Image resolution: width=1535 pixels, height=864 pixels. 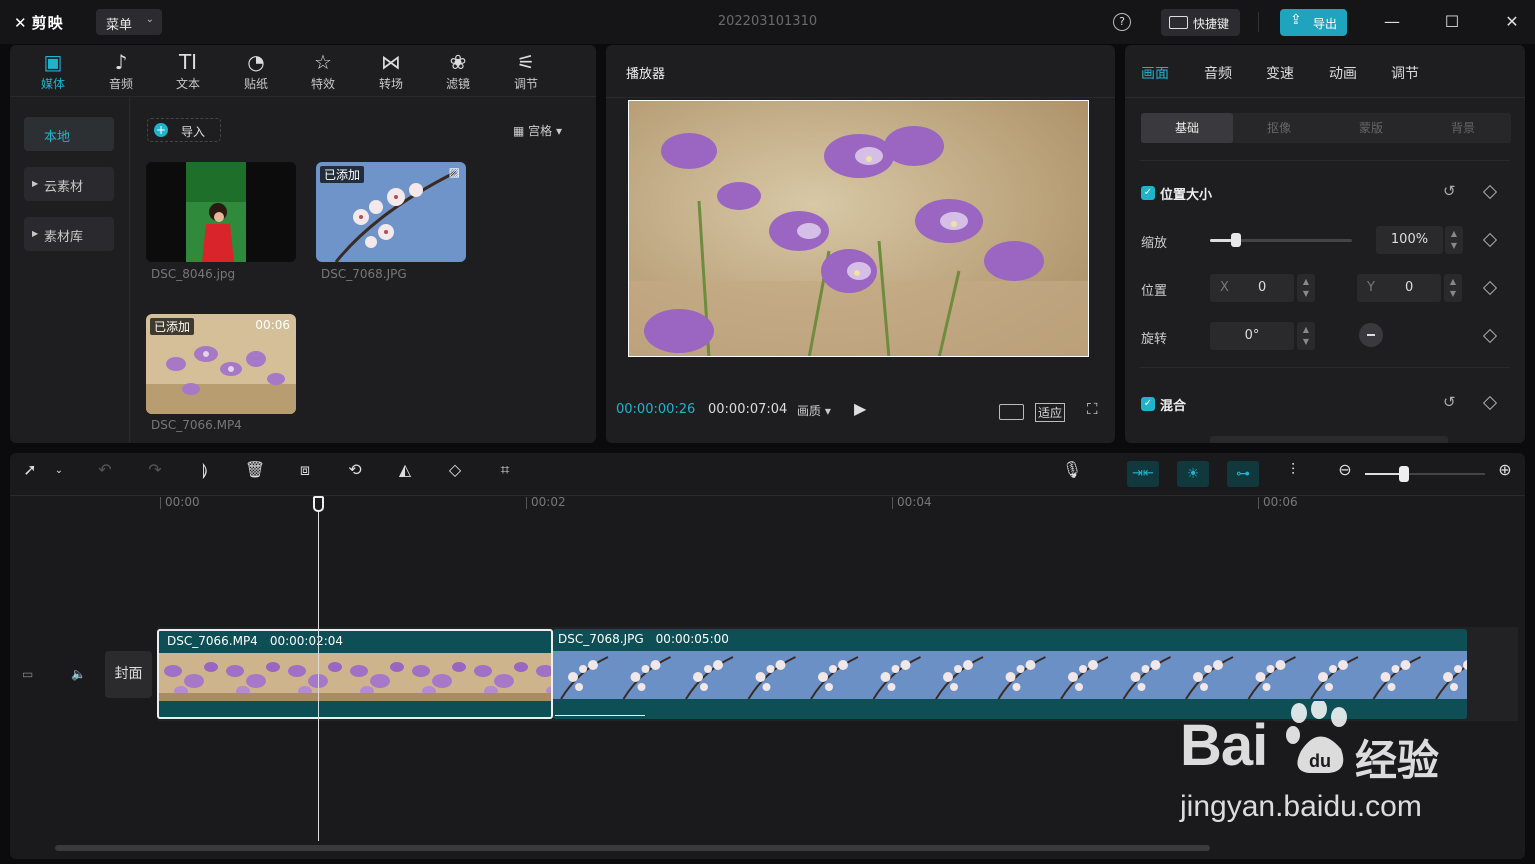 What do you see at coordinates (1454, 240) in the screenshot?
I see `scale-stepper: ▲ ▼` at bounding box center [1454, 240].